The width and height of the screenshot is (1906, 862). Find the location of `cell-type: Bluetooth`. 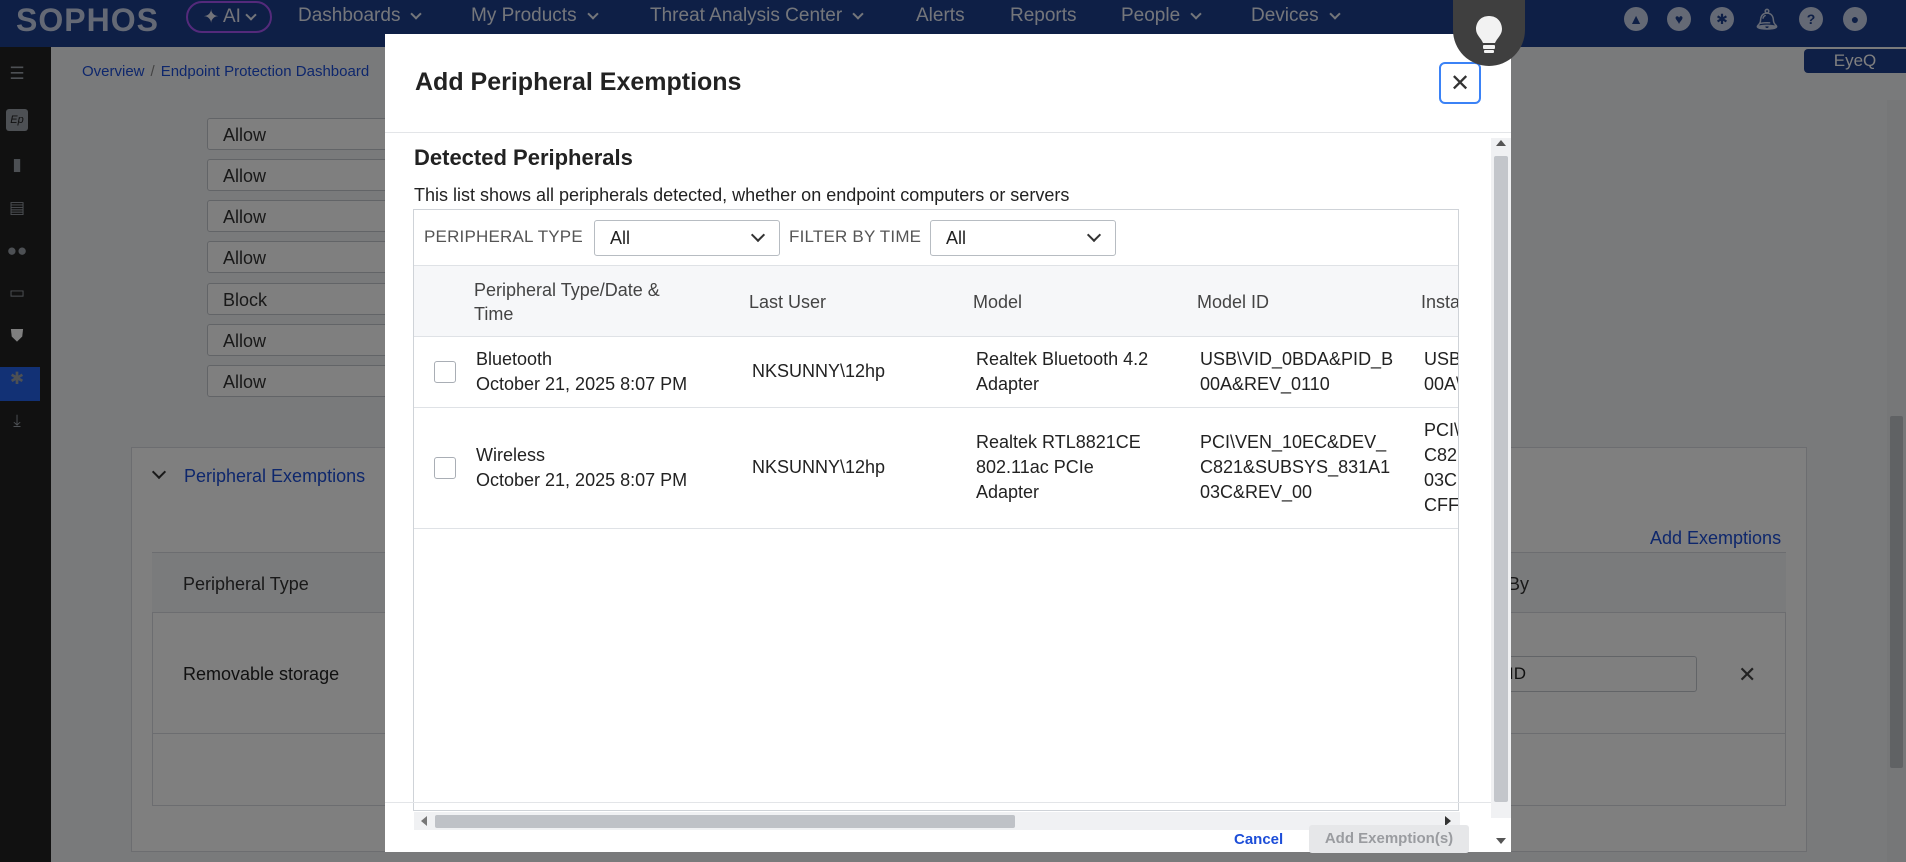

cell-type: Bluetooth is located at coordinates (514, 359).